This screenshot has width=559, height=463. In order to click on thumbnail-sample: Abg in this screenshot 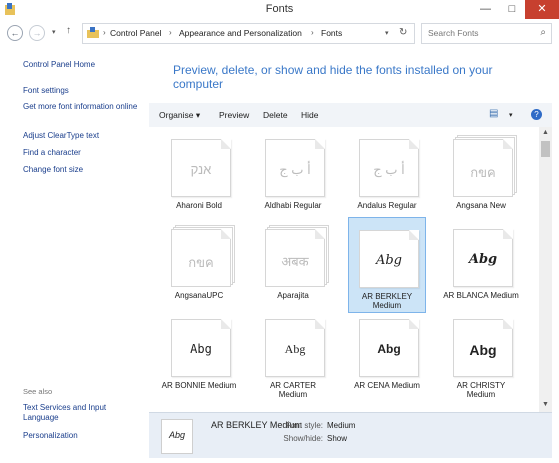, I will do `click(176, 435)`.